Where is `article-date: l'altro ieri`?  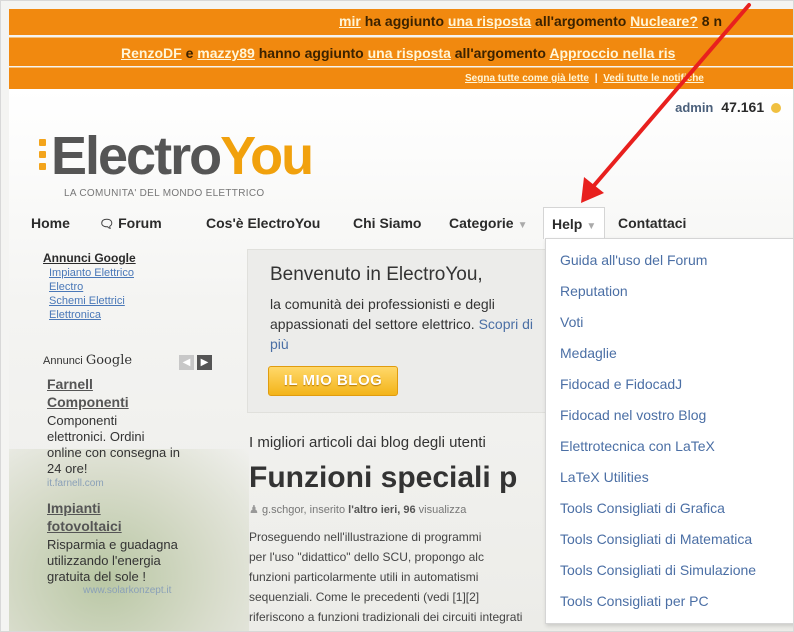 article-date: l'altro ieri is located at coordinates (373, 510).